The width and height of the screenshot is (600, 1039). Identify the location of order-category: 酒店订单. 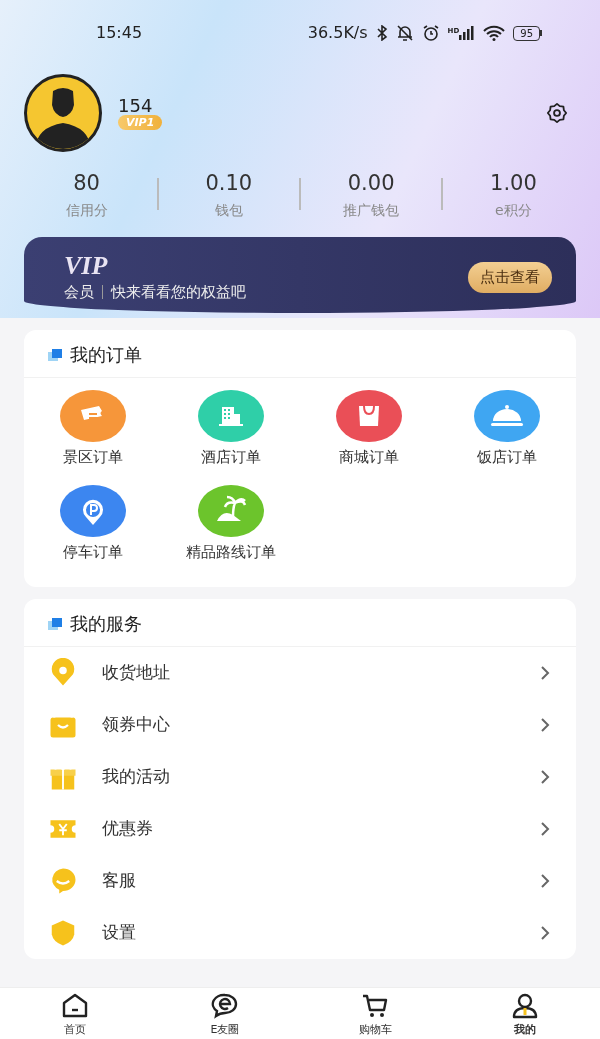
(231, 429).